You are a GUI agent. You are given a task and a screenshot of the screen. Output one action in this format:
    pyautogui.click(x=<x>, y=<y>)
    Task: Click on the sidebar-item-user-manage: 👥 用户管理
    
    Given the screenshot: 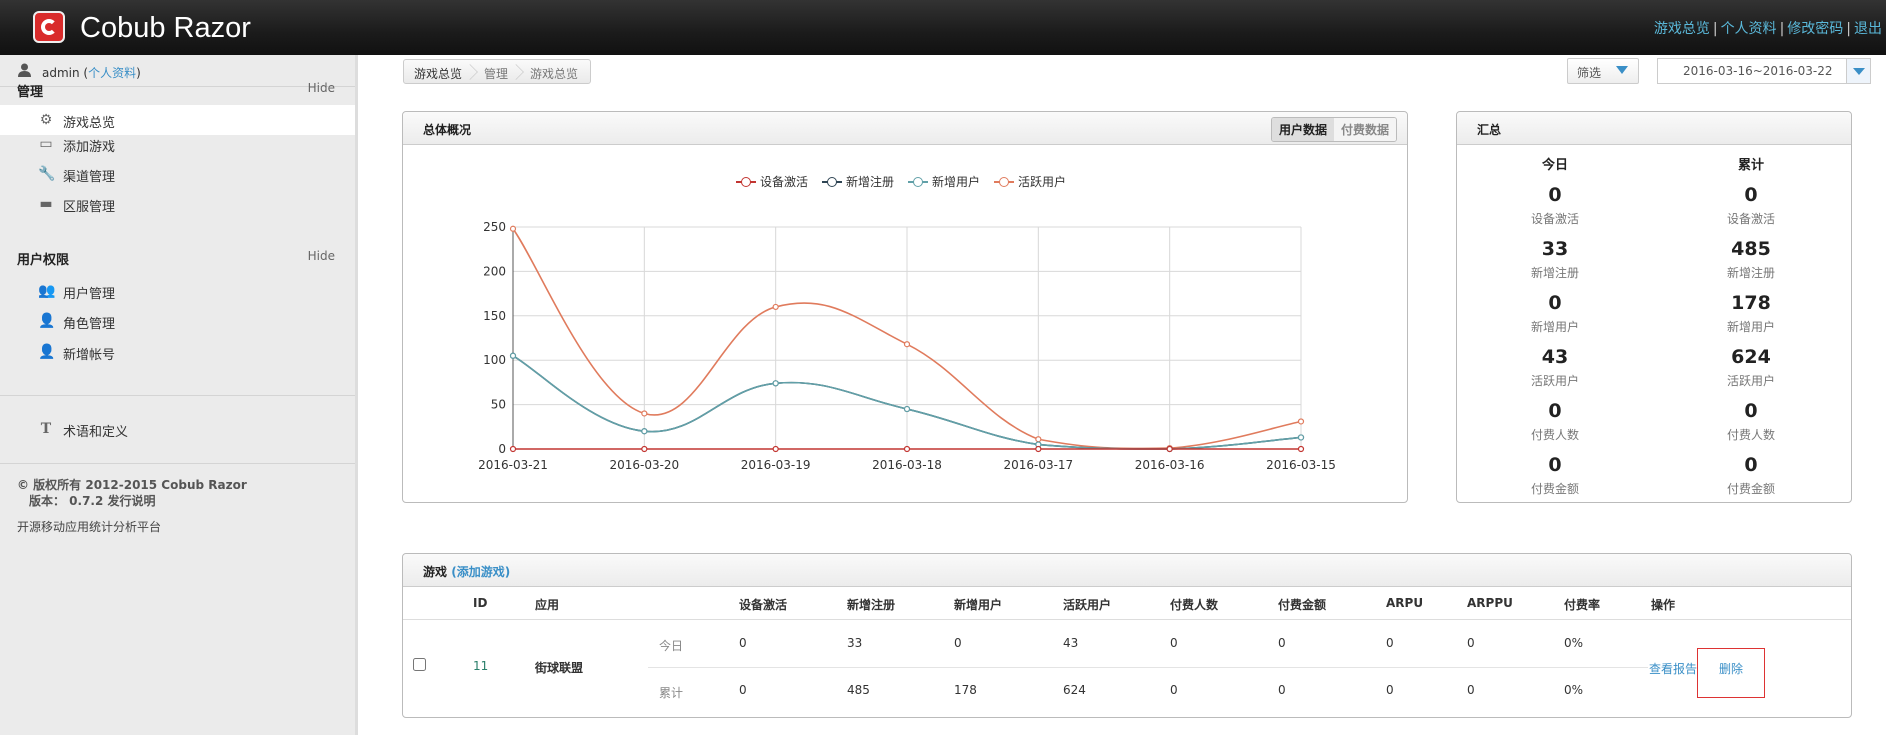 What is the action you would take?
    pyautogui.click(x=177, y=296)
    